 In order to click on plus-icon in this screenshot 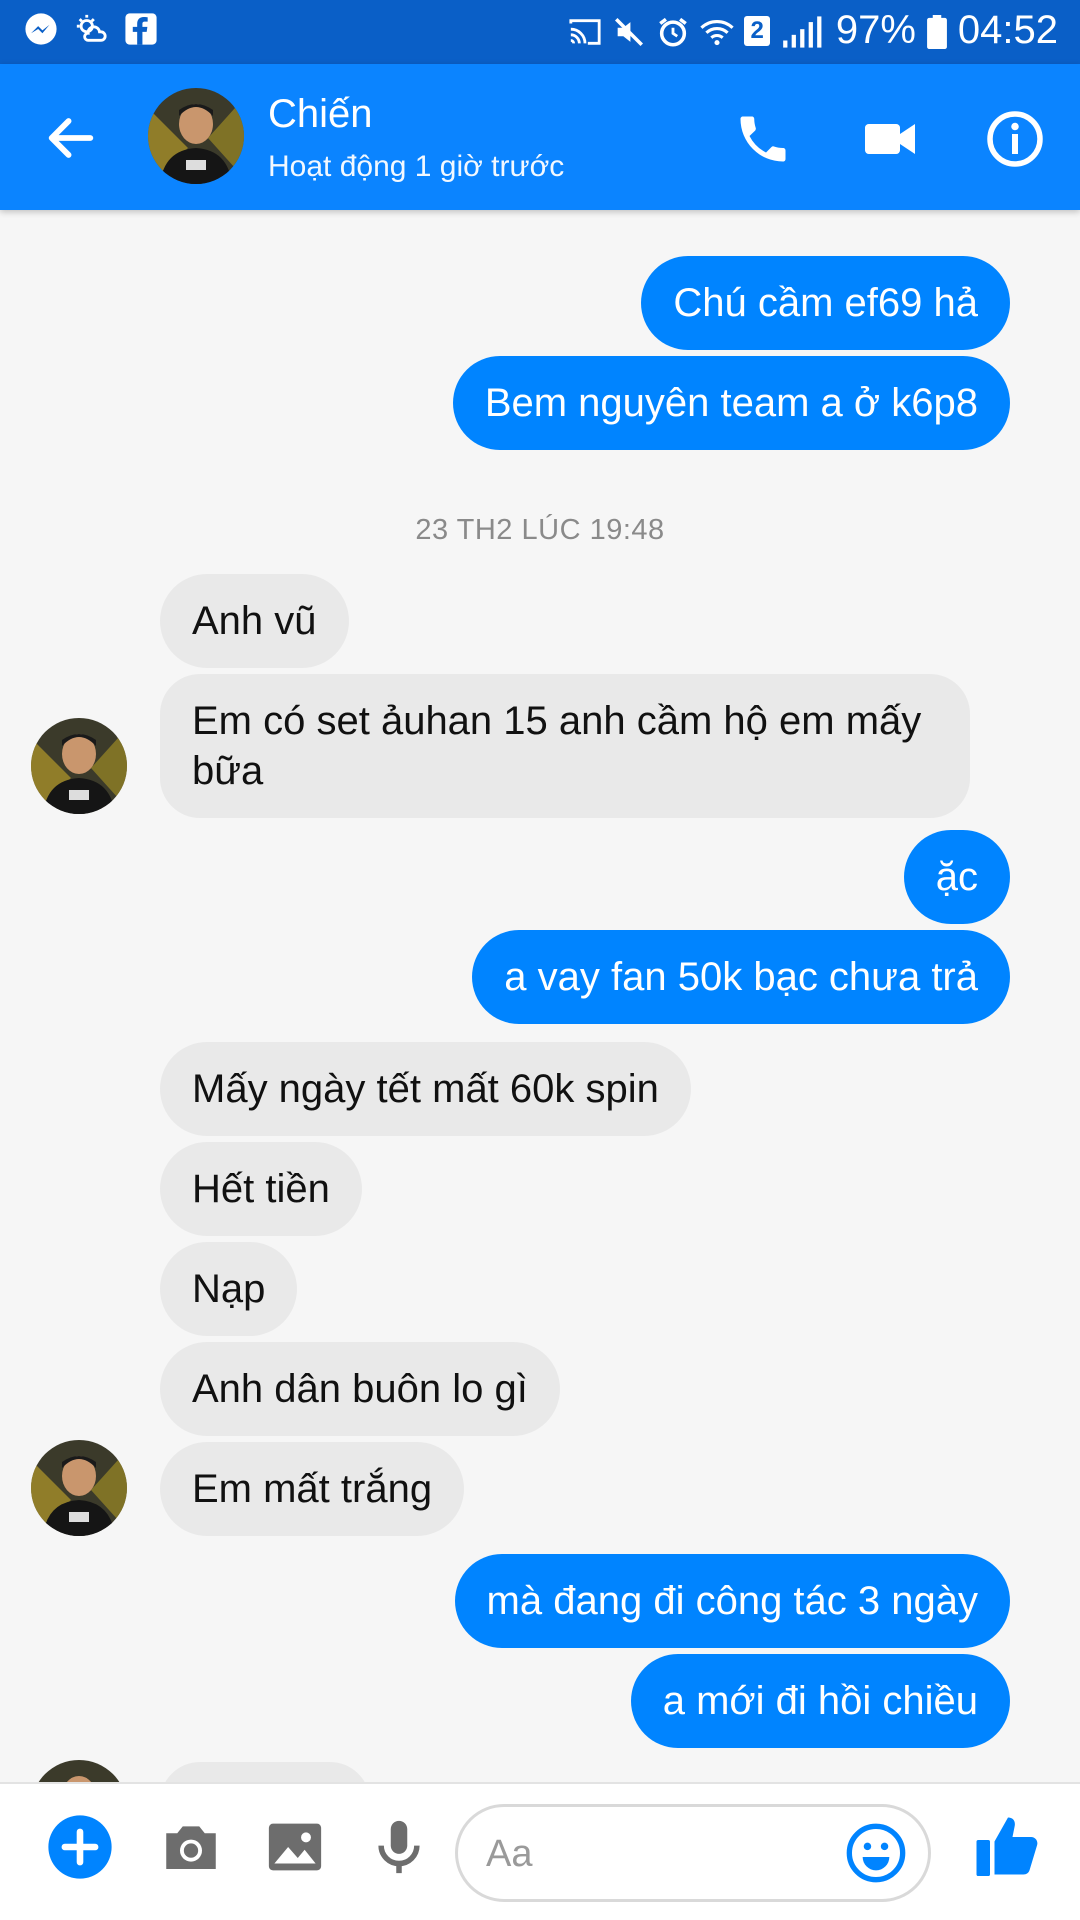, I will do `click(80, 1847)`.